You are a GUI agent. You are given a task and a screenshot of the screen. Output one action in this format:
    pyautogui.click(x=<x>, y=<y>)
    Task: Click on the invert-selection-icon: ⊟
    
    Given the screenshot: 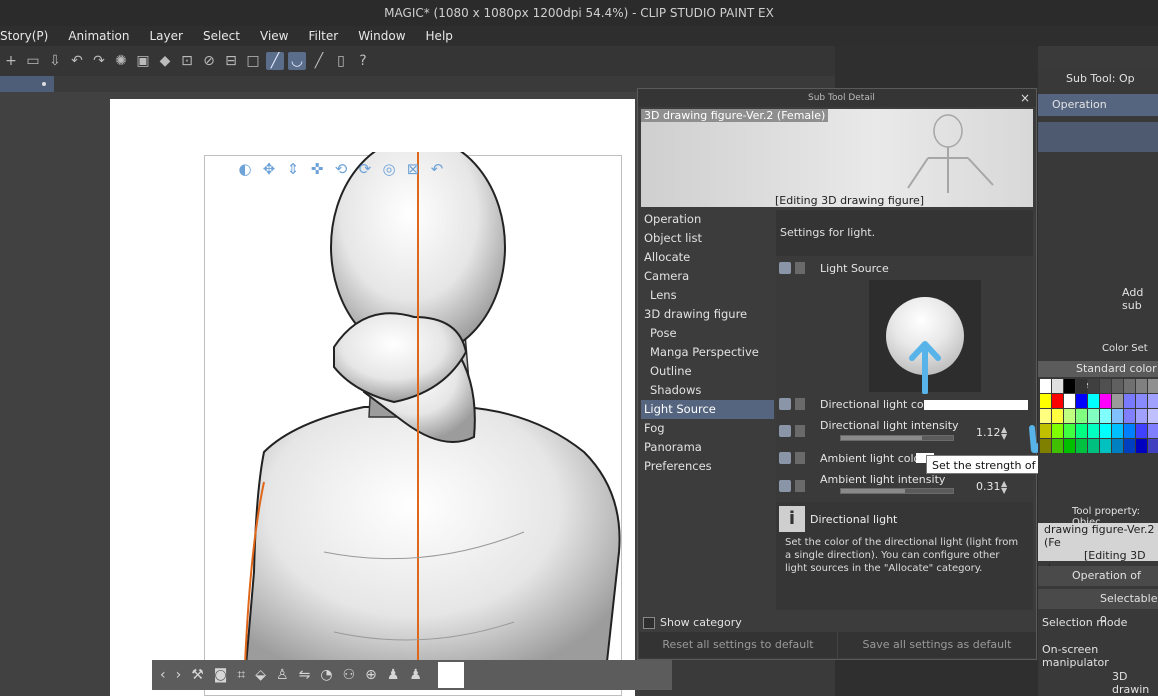 What is the action you would take?
    pyautogui.click(x=231, y=61)
    